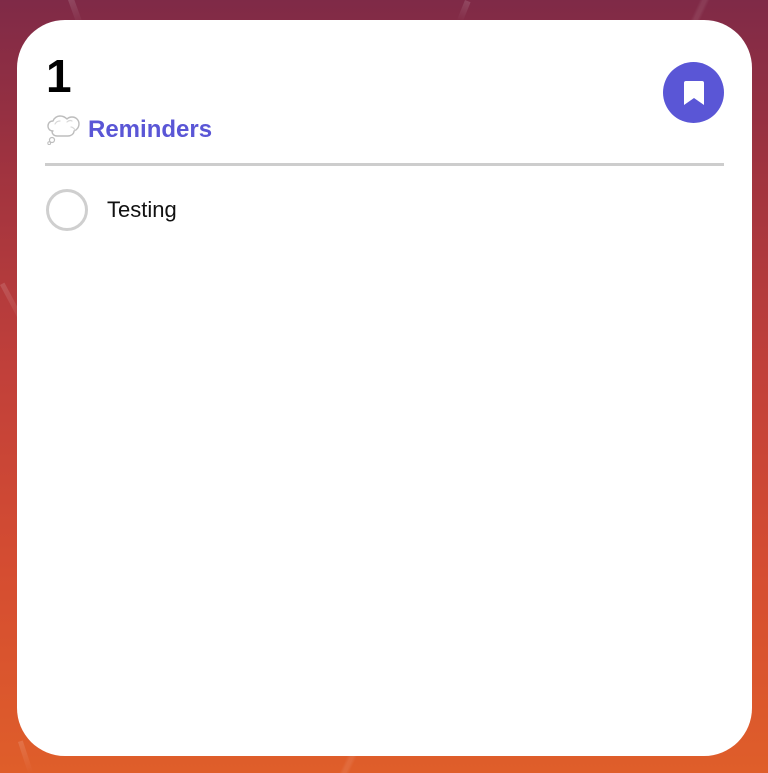 The width and height of the screenshot is (768, 773). Describe the element at coordinates (59, 76) in the screenshot. I see `reminder-count: 1` at that location.